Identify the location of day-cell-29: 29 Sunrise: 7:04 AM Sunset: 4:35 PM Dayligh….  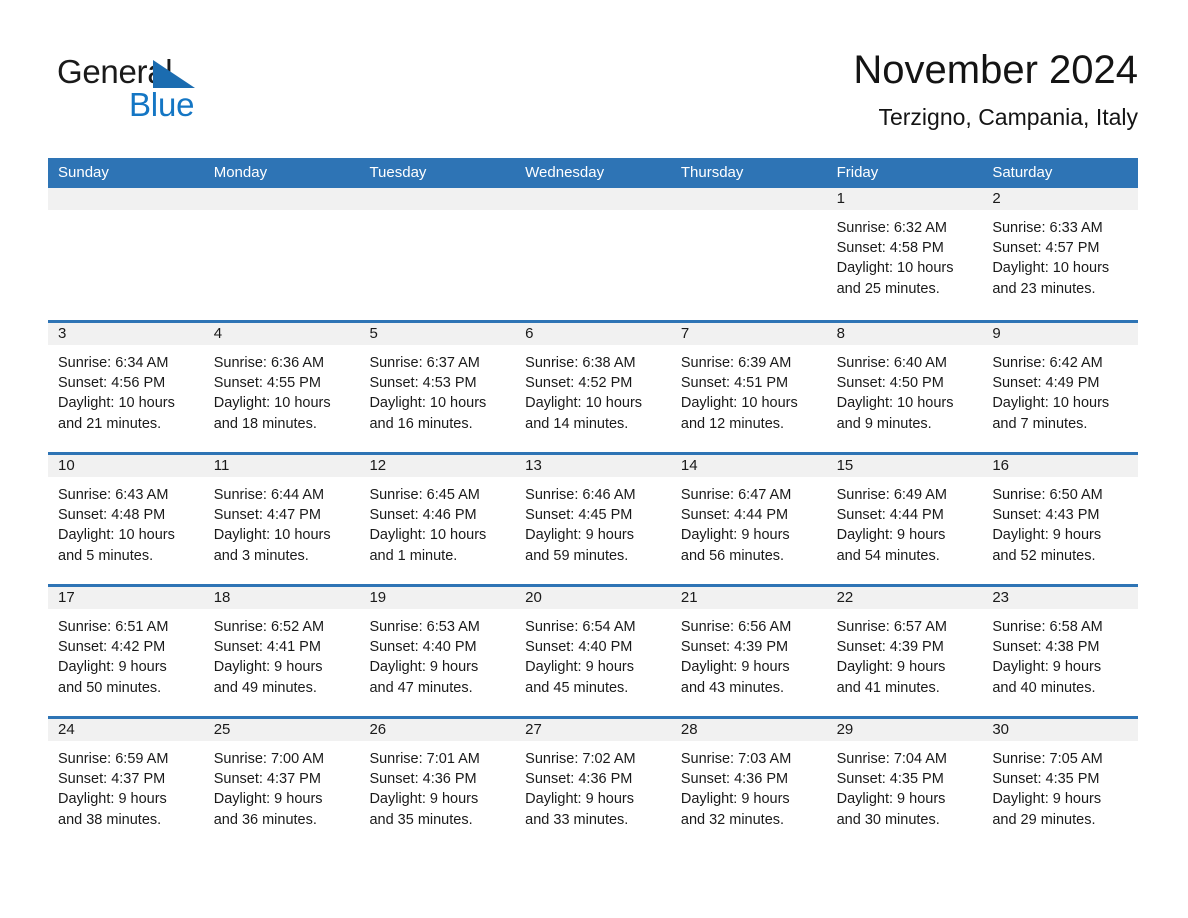
(904, 783).